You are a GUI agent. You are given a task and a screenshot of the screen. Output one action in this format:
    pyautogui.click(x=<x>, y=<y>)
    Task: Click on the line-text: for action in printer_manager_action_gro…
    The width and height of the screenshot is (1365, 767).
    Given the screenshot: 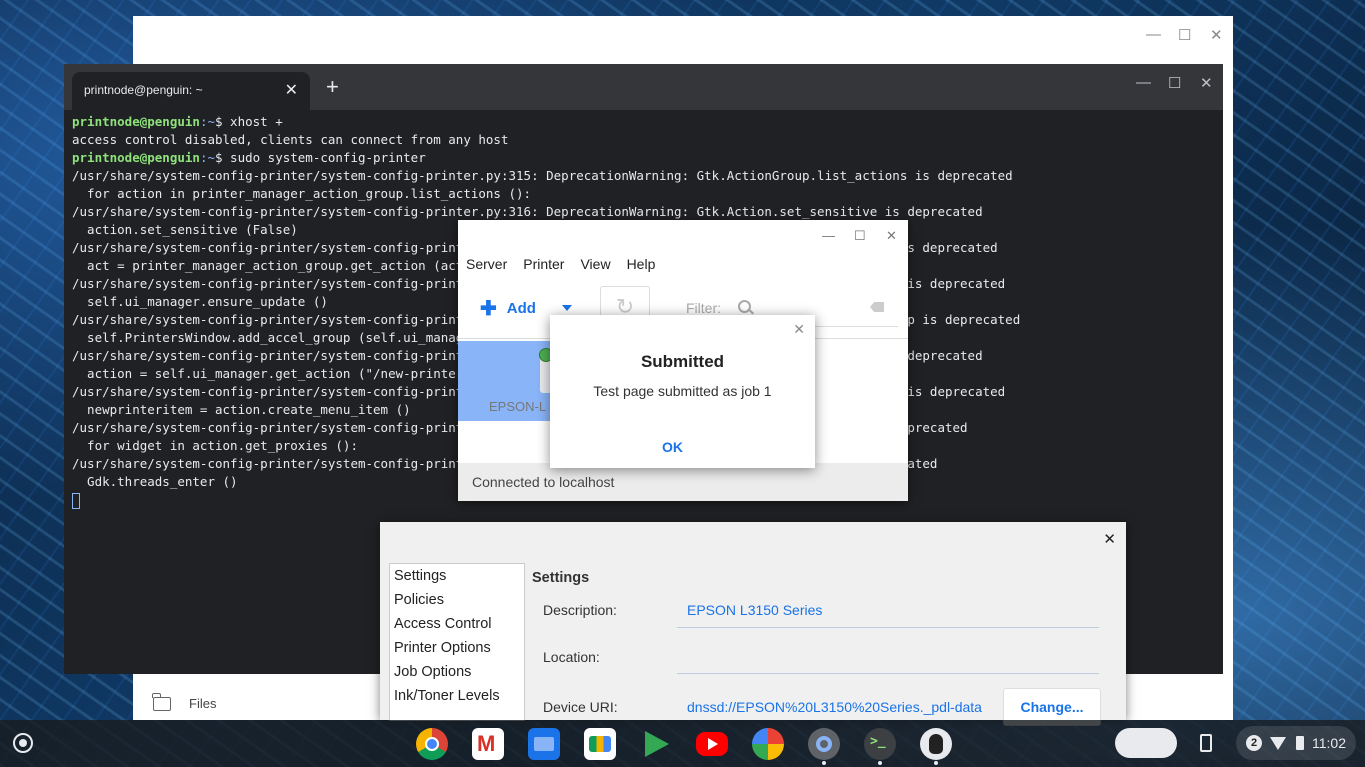 What is the action you would take?
    pyautogui.click(x=302, y=193)
    